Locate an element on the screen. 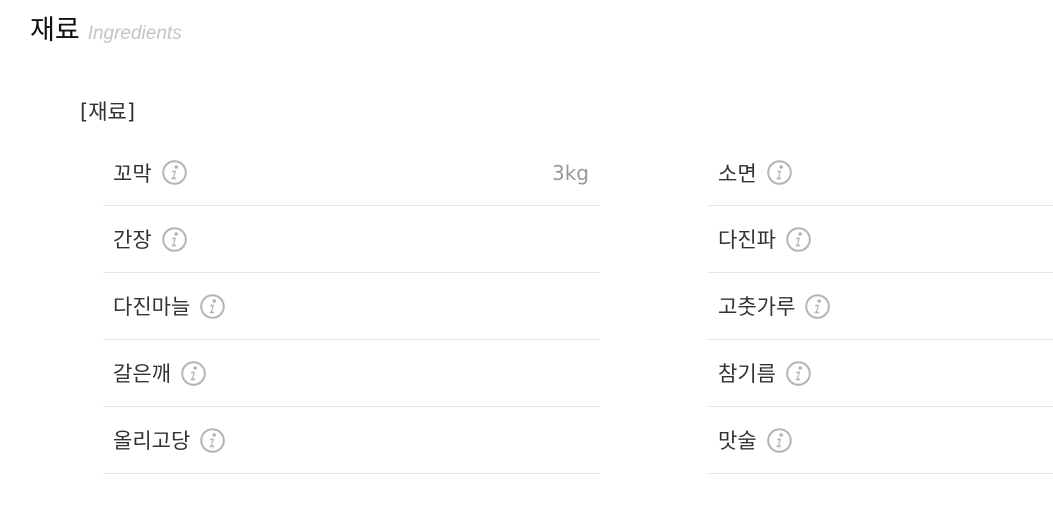 Image resolution: width=1053 pixels, height=511 pixels. section-title: 재료 is located at coordinates (55, 30).